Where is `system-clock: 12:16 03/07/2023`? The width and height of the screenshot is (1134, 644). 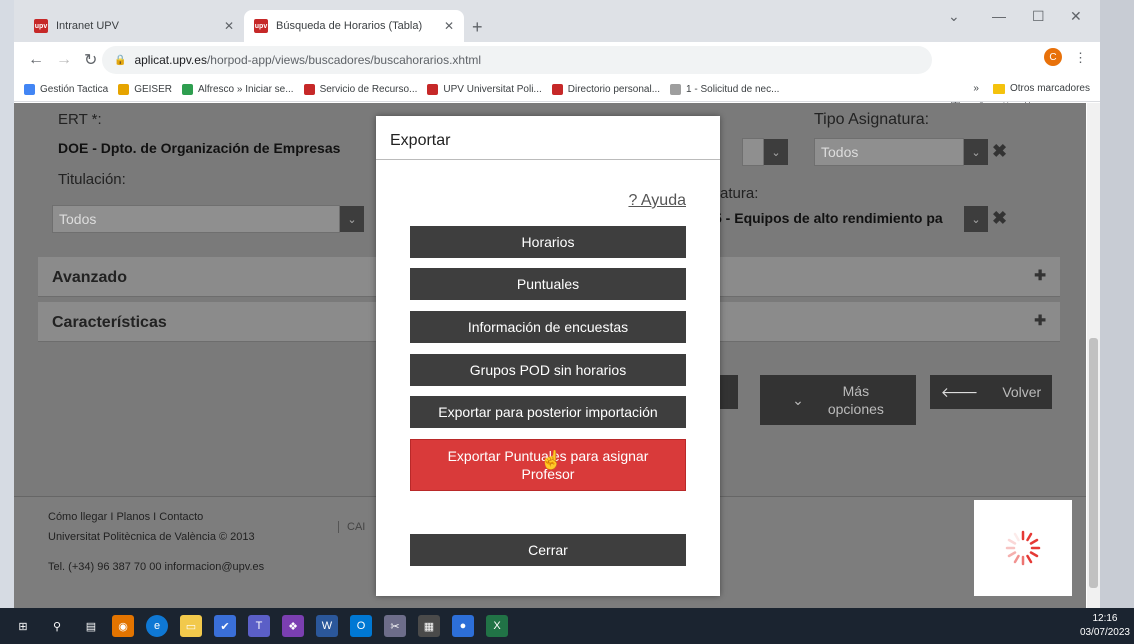 system-clock: 12:16 03/07/2023 is located at coordinates (1105, 626).